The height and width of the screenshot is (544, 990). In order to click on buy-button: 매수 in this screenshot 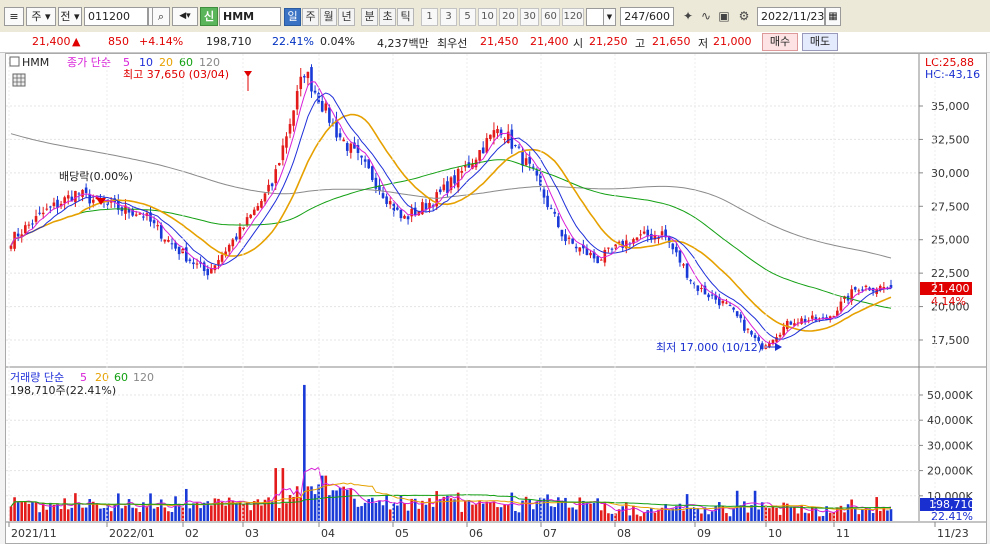, I will do `click(780, 42)`.